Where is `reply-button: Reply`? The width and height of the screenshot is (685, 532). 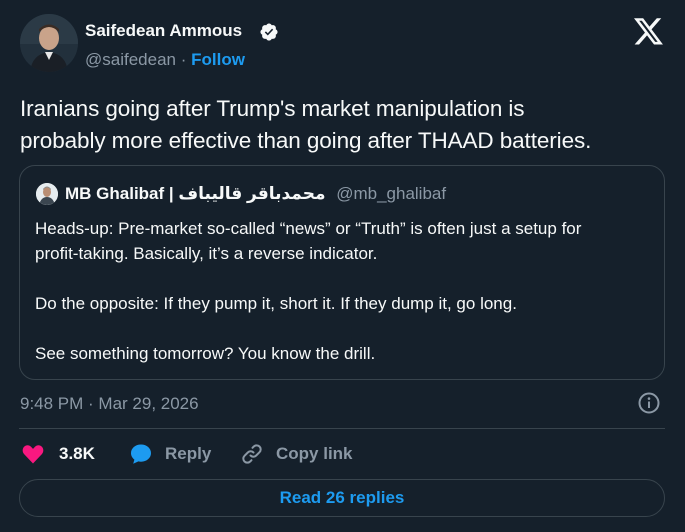 reply-button: Reply is located at coordinates (170, 454).